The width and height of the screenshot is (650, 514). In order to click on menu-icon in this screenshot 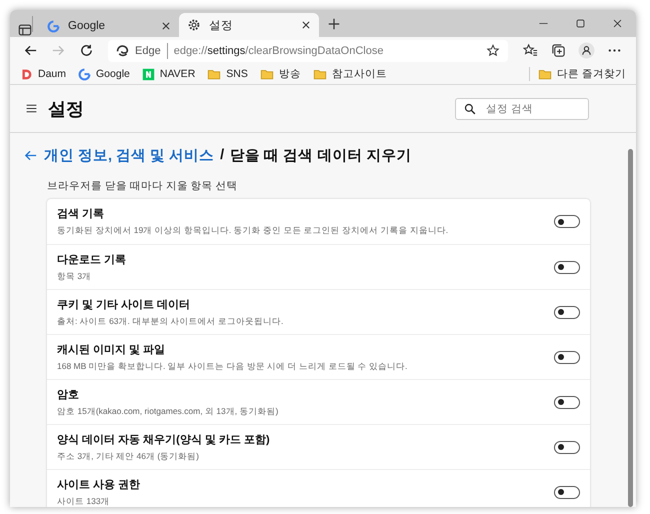, I will do `click(31, 108)`.